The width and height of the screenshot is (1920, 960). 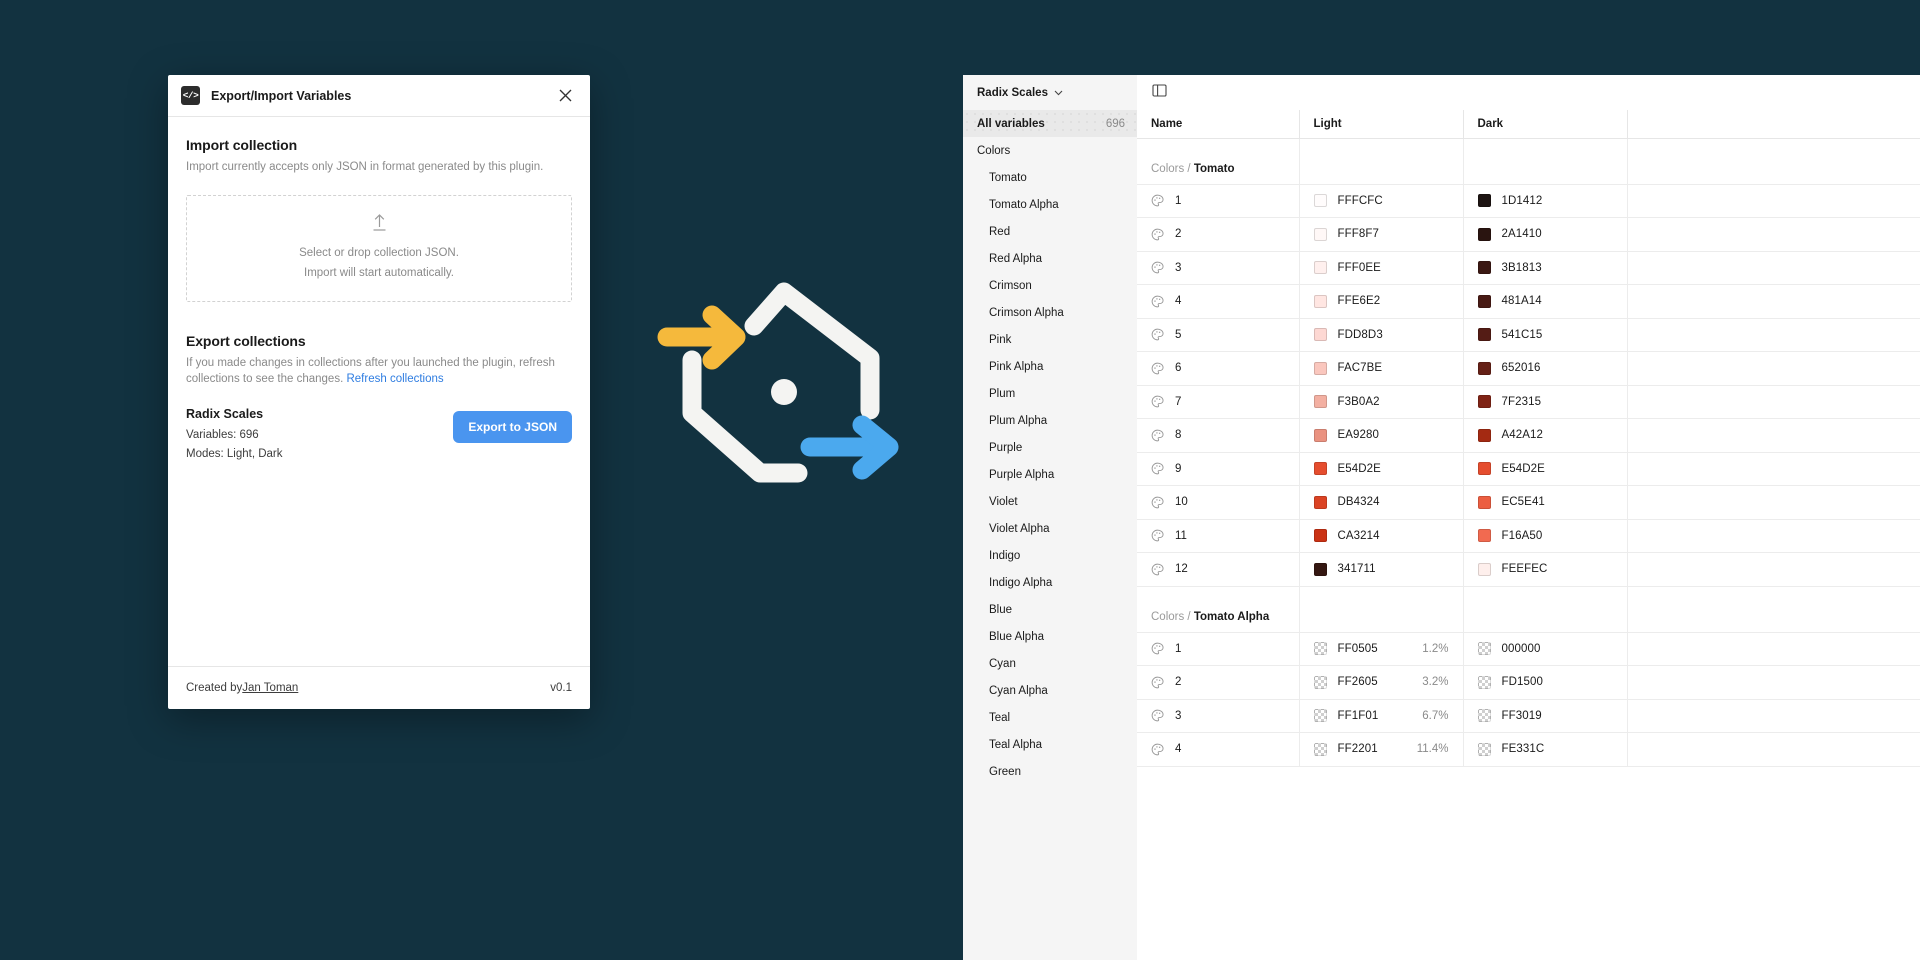 I want to click on sidebar-item-indigo-alpha: Indigo Alpha, so click(x=1050, y=582).